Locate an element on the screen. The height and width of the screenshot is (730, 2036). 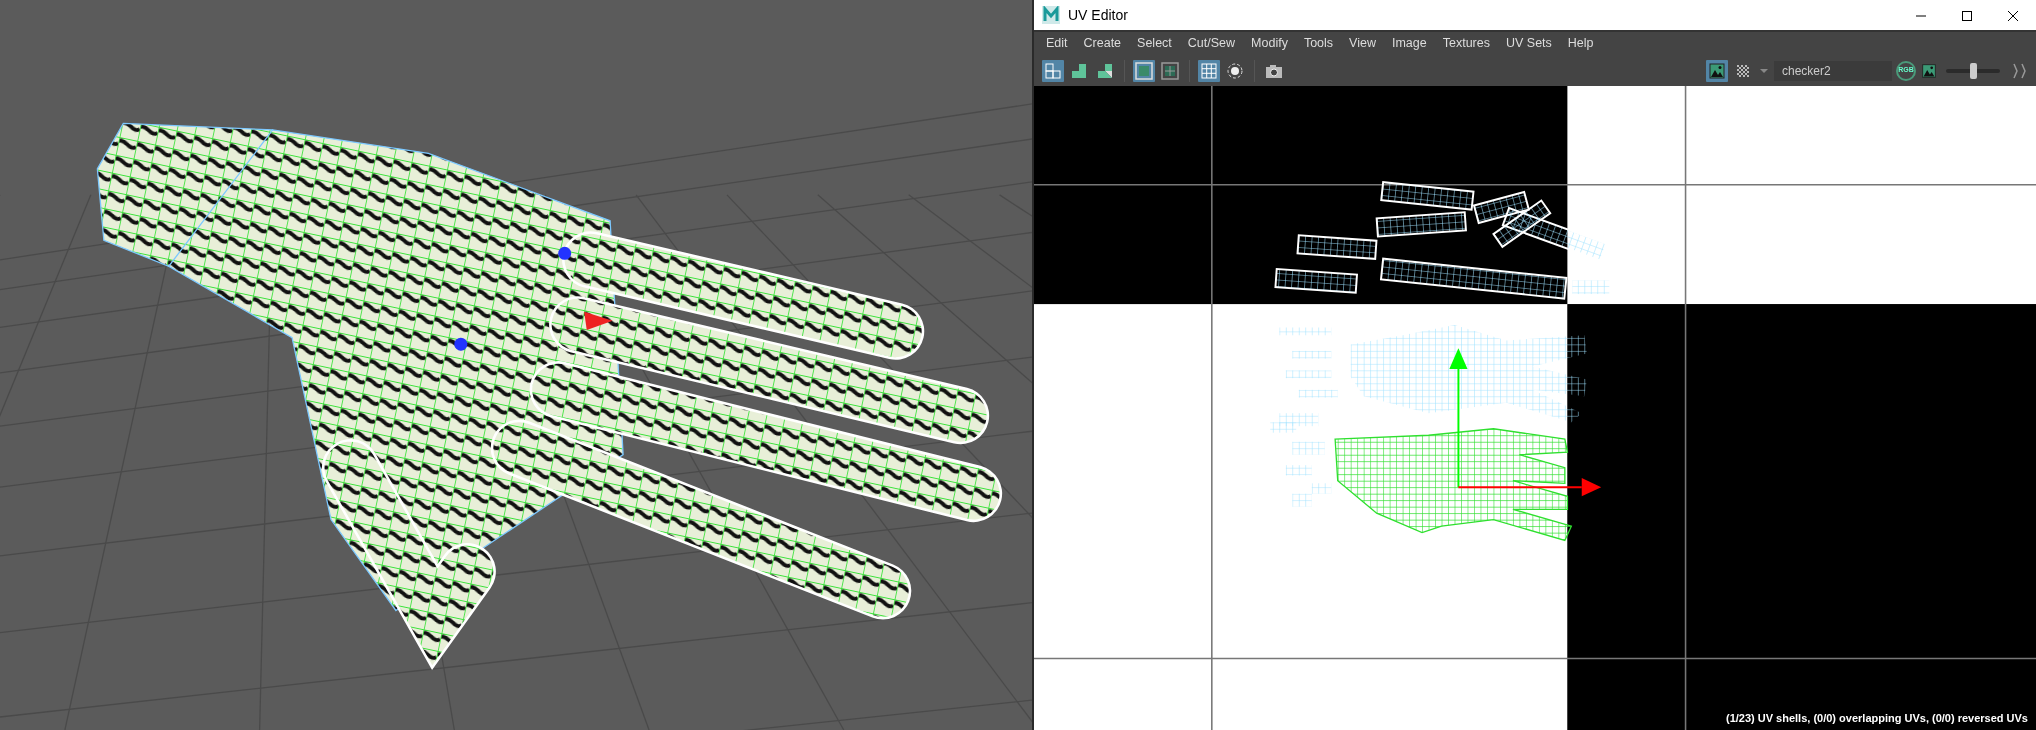
framed-grid-icon is located at coordinates (1170, 70).